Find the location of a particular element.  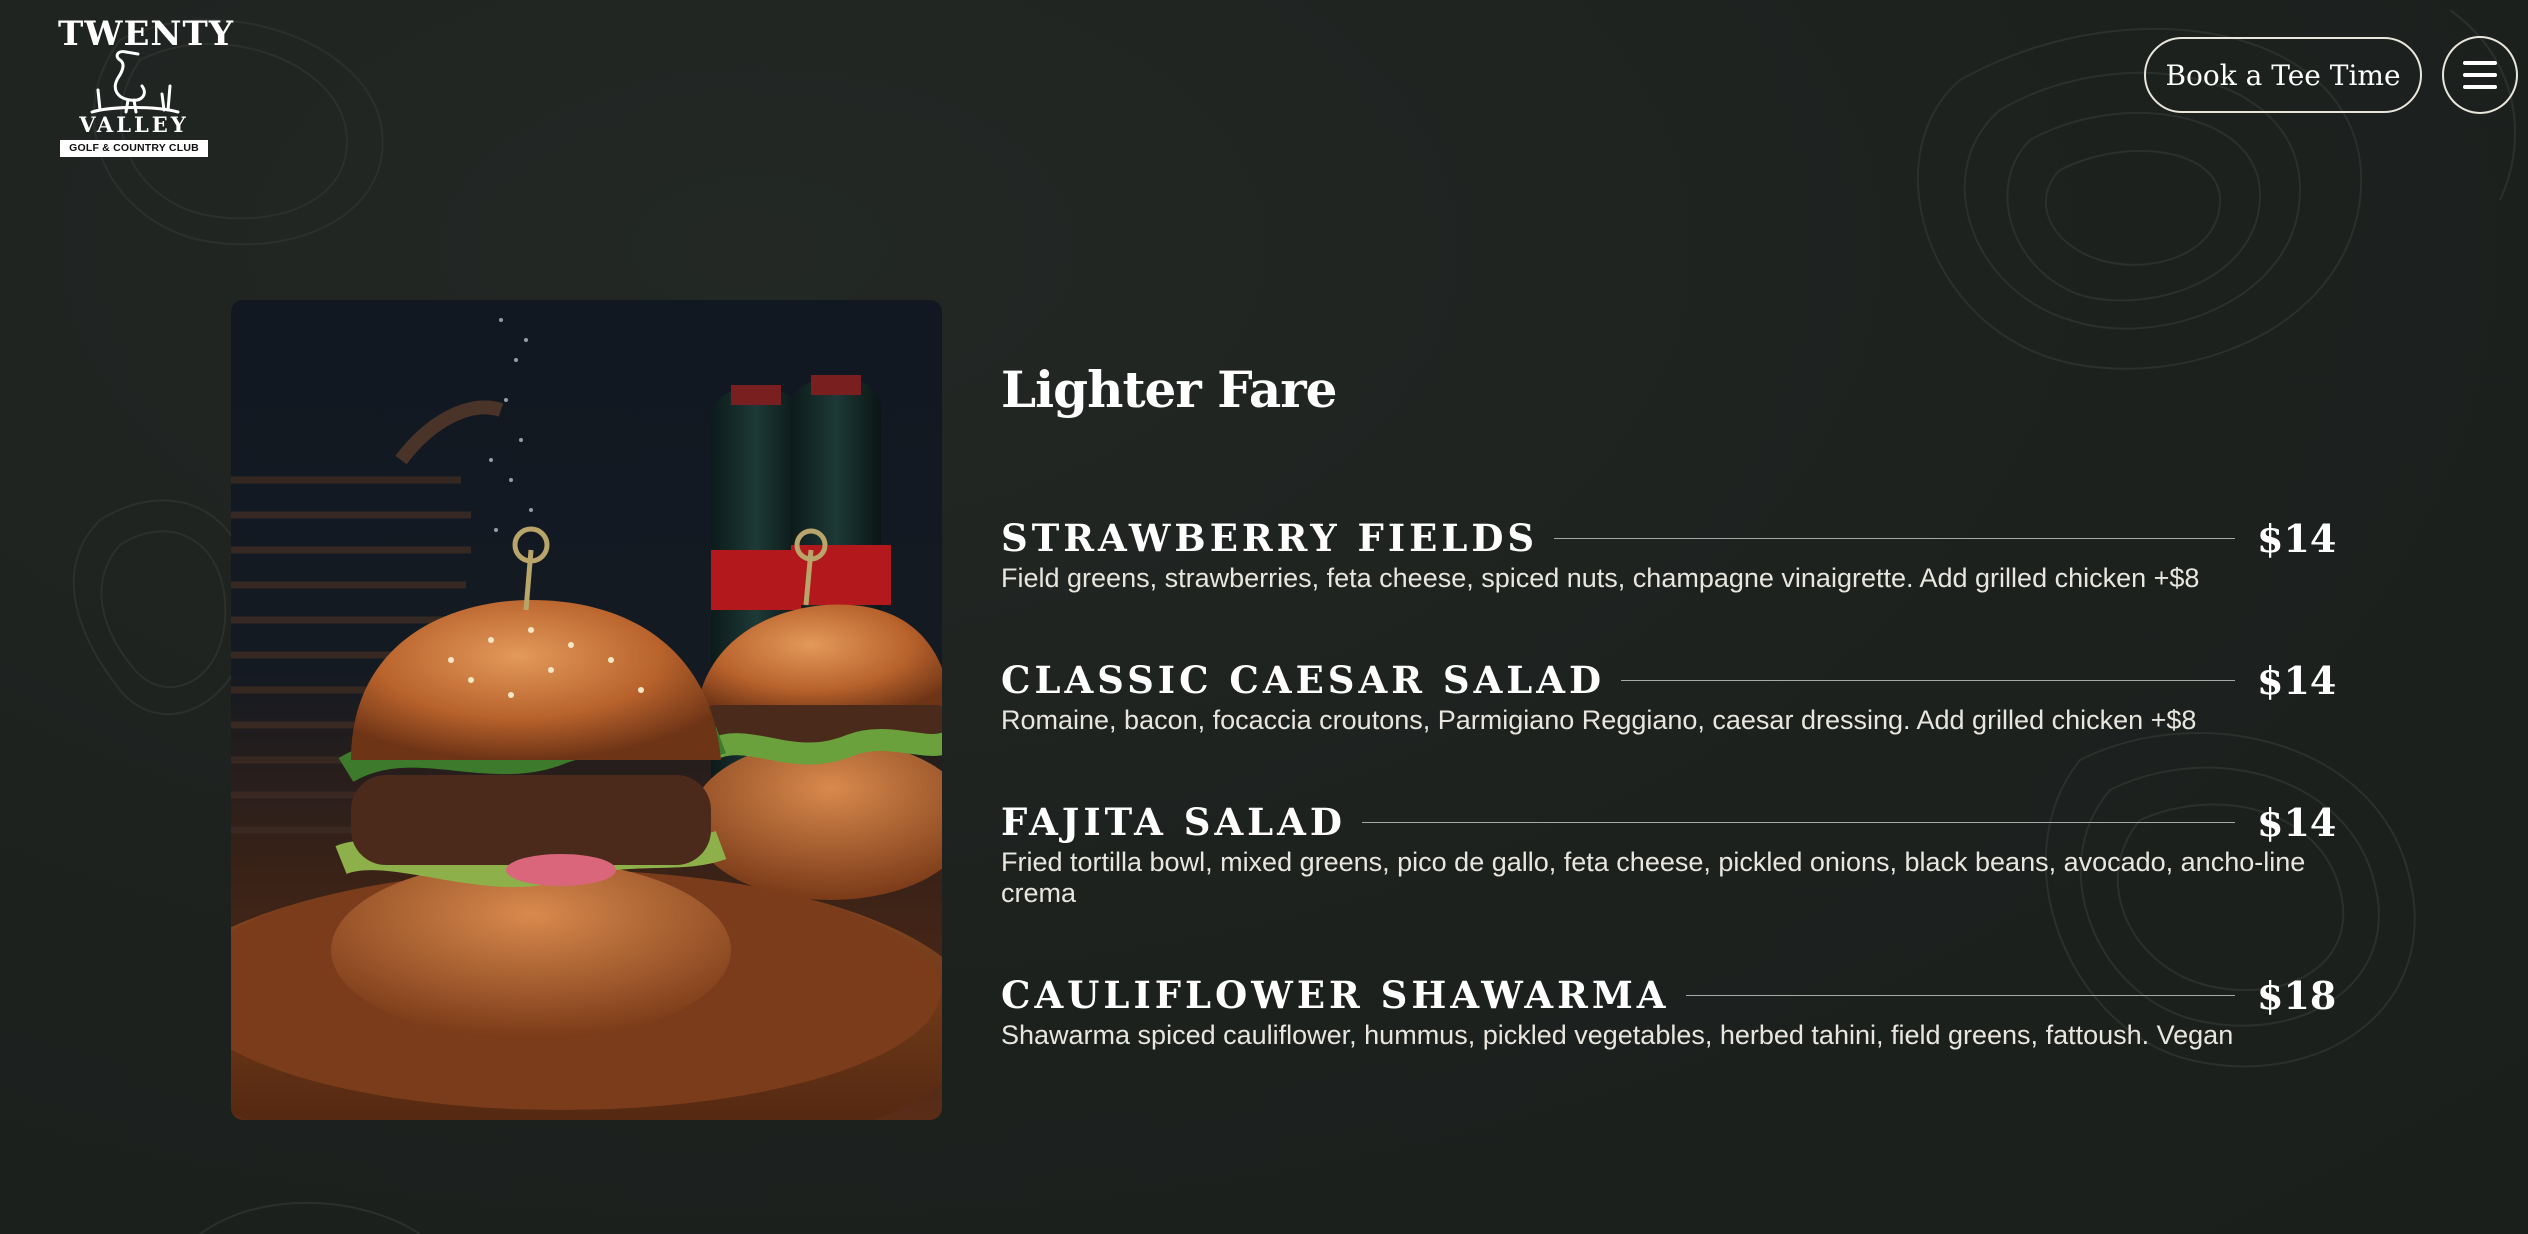

menu-item-name: CAULIFLOWER SHAWARMA is located at coordinates (1335, 995).